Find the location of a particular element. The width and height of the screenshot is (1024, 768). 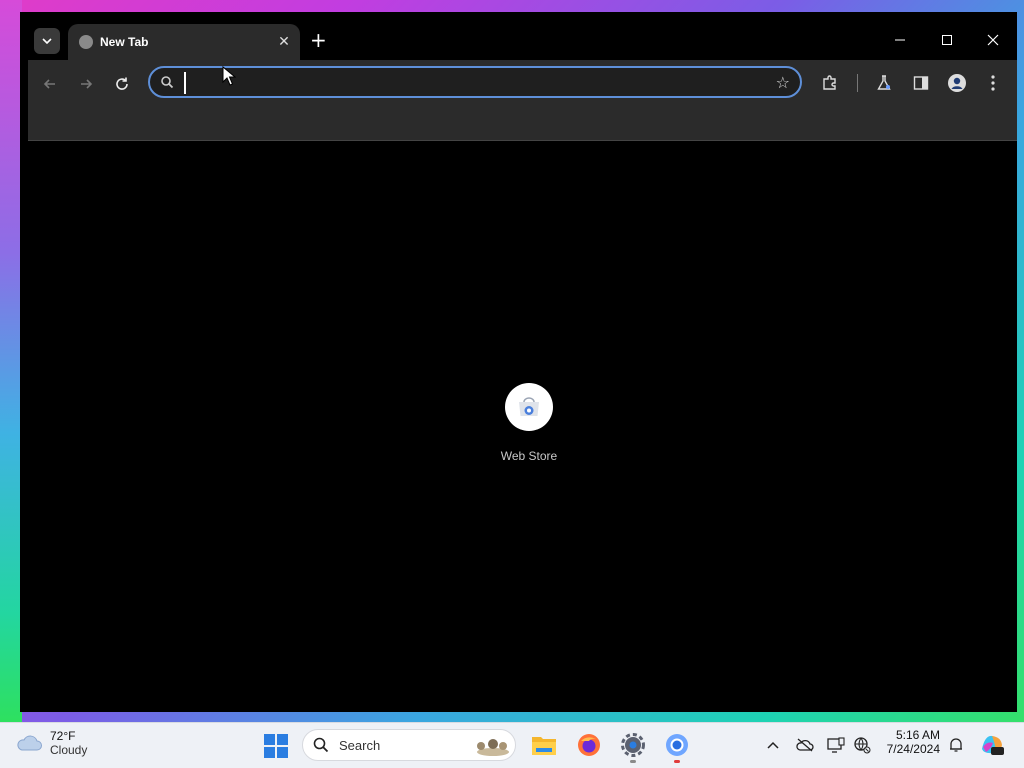

arrow-left-icon is located at coordinates (49, 84).